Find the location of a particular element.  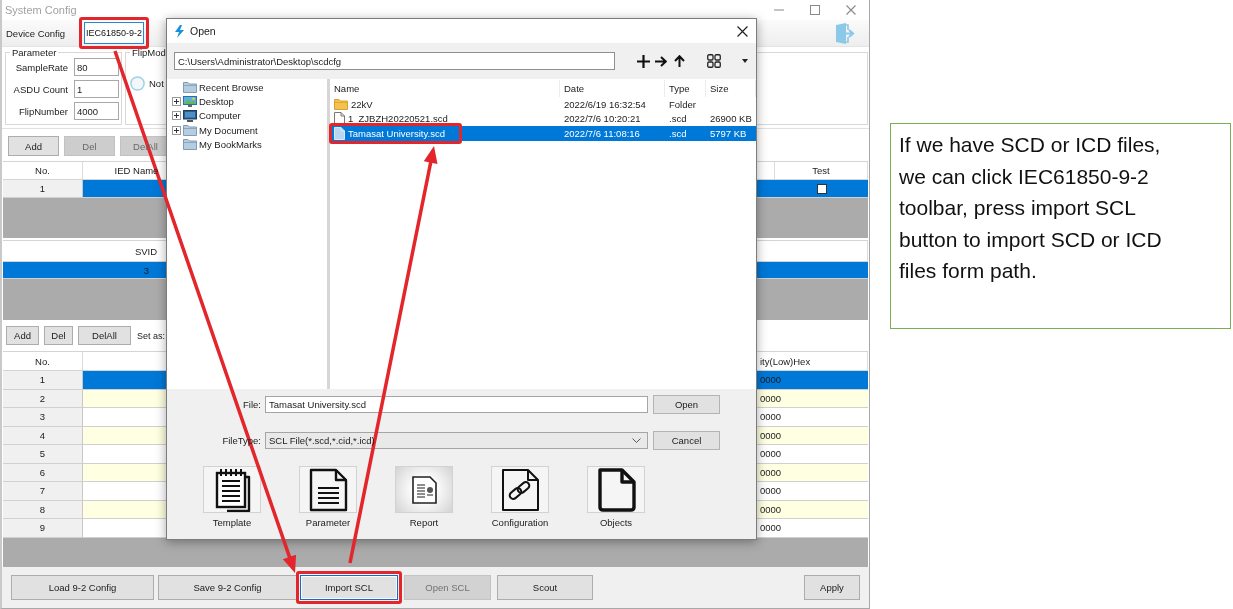

field-label: Device Config is located at coordinates (36, 33).